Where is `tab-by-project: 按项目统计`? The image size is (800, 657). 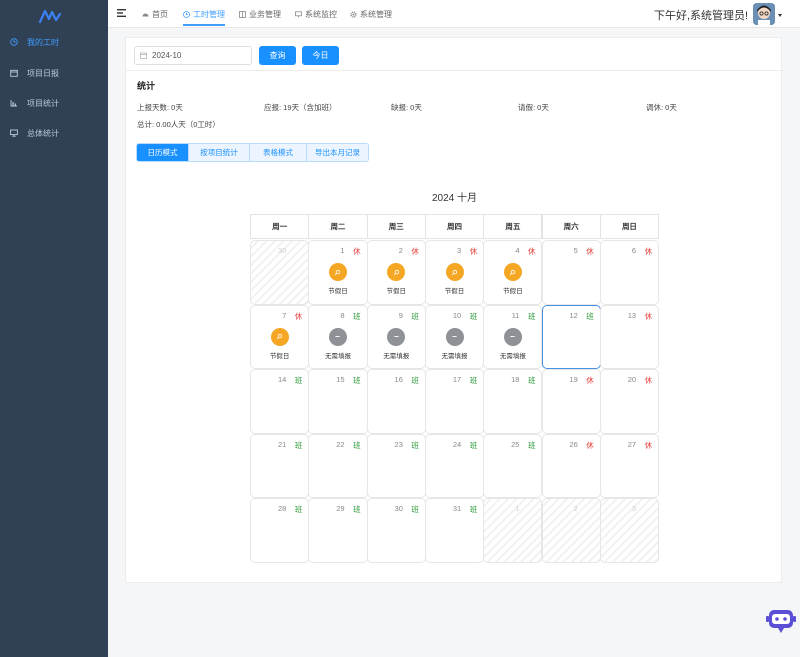
tab-by-project: 按项目统计 is located at coordinates (219, 152).